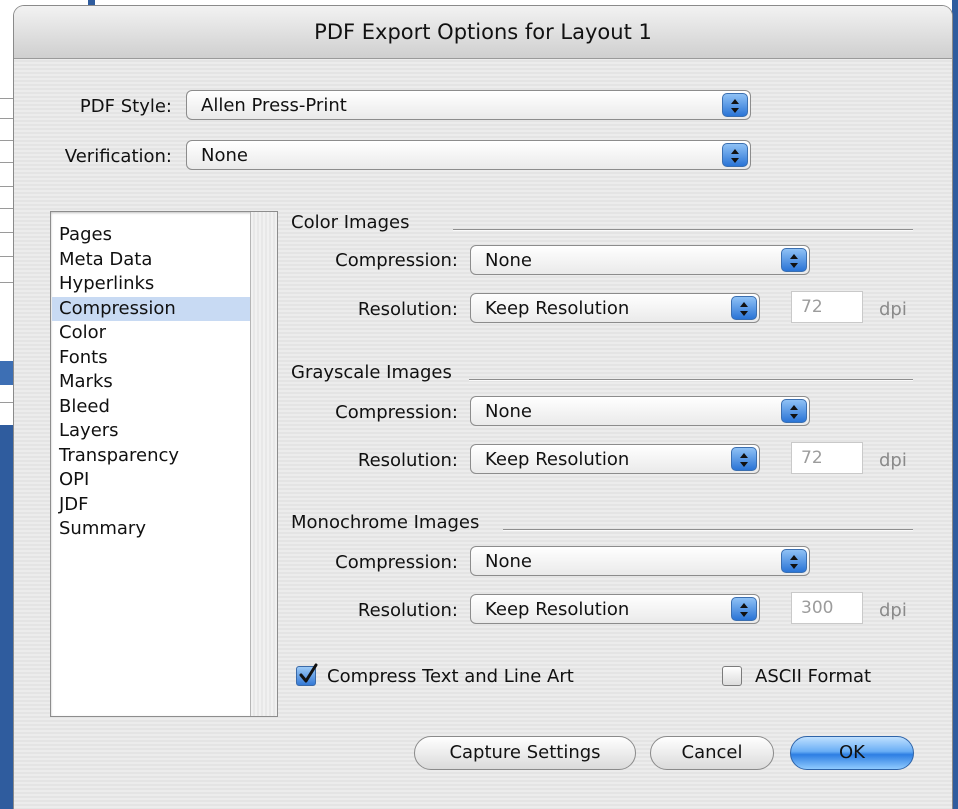 The height and width of the screenshot is (809, 958). Describe the element at coordinates (557, 609) in the screenshot. I see `monochrome-resolution-value: Keep Resolution` at that location.